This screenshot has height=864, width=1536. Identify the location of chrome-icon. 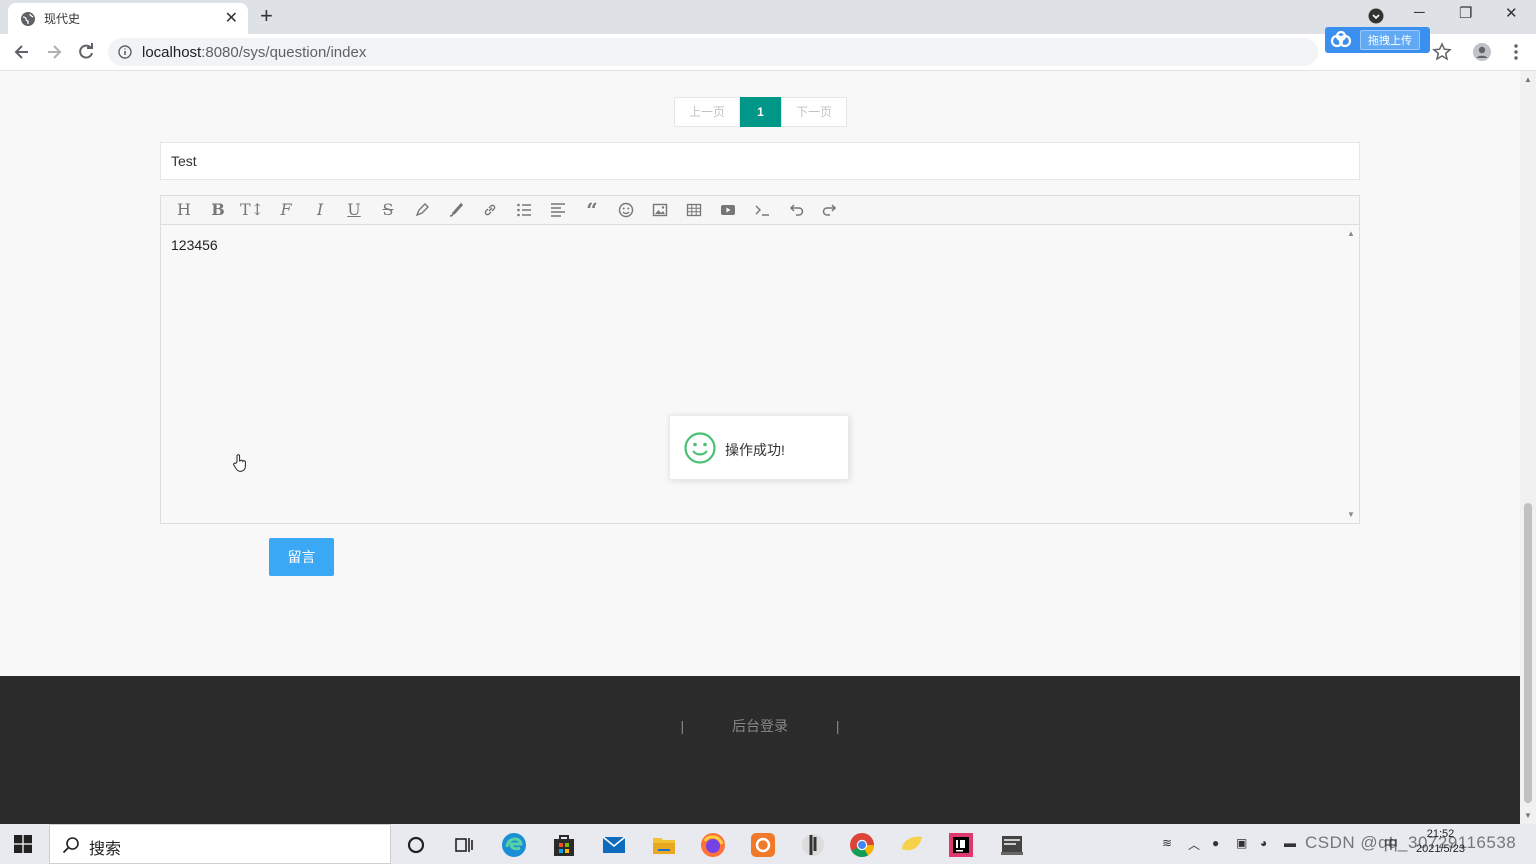
(862, 845).